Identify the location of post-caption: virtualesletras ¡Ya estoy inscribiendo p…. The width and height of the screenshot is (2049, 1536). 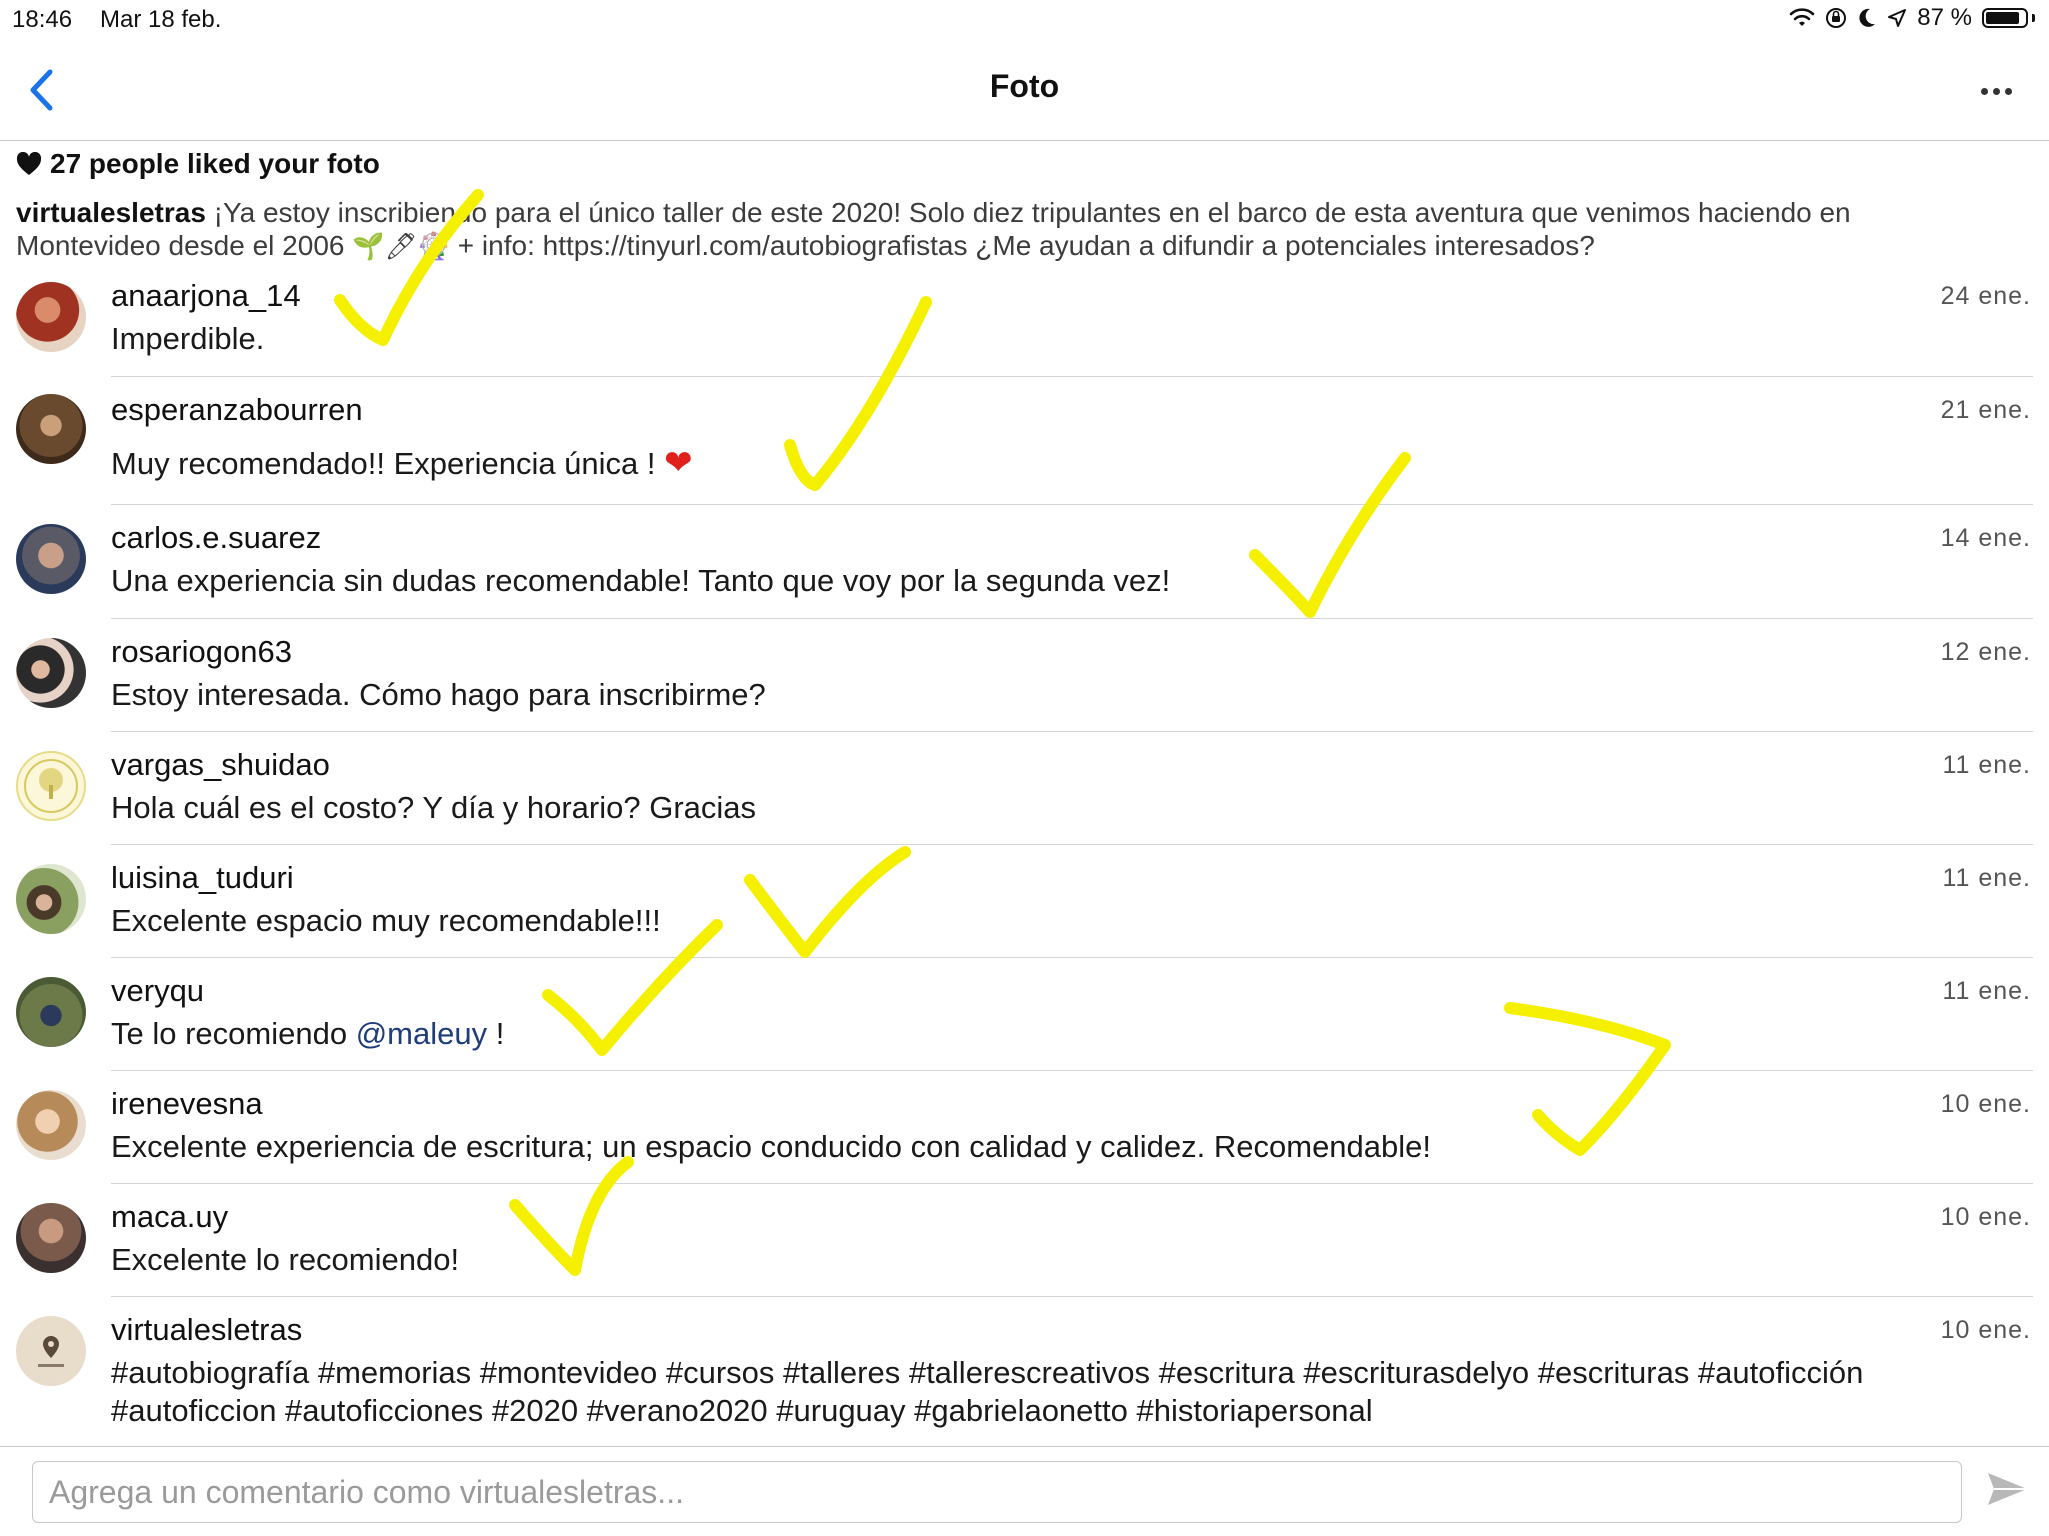
(1011, 229).